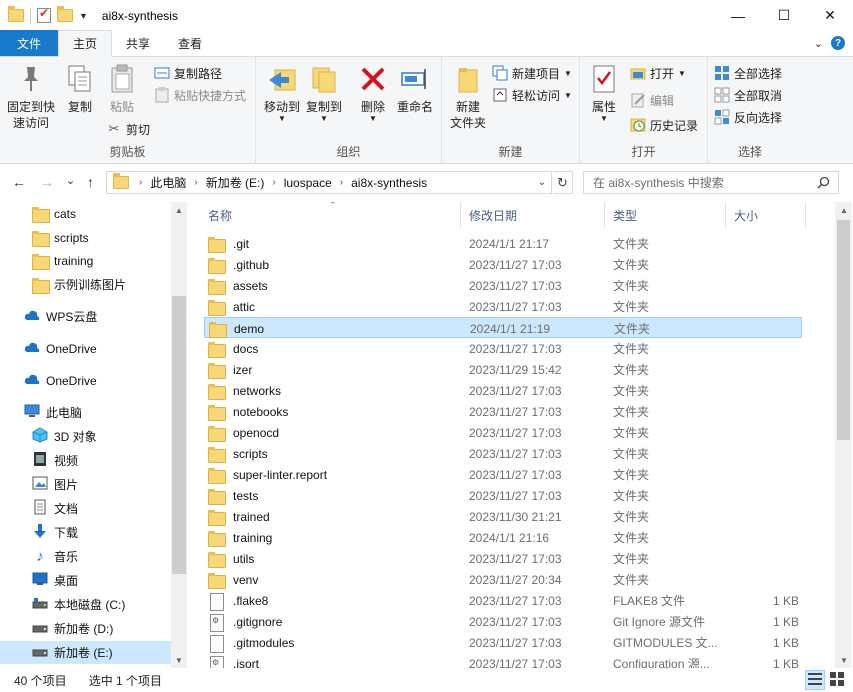 This screenshot has height=692, width=853. Describe the element at coordinates (97, 348) in the screenshot. I see `nav-item-onedrive-1: OneDrive` at that location.